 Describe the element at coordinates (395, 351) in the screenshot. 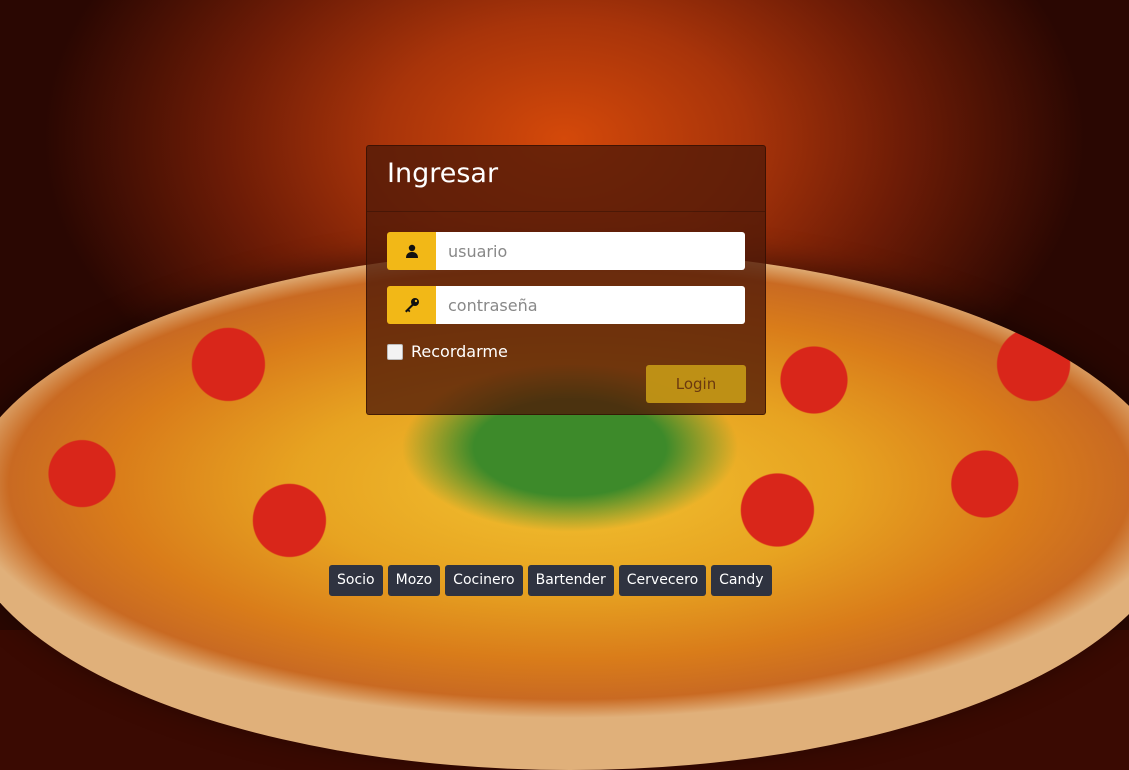

I see `remember-checkbox` at that location.